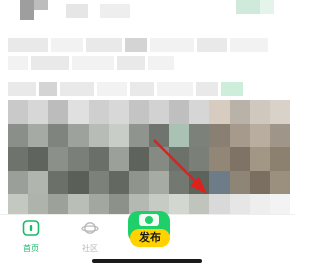  Describe the element at coordinates (149, 220) in the screenshot. I see `camera-icon` at that location.